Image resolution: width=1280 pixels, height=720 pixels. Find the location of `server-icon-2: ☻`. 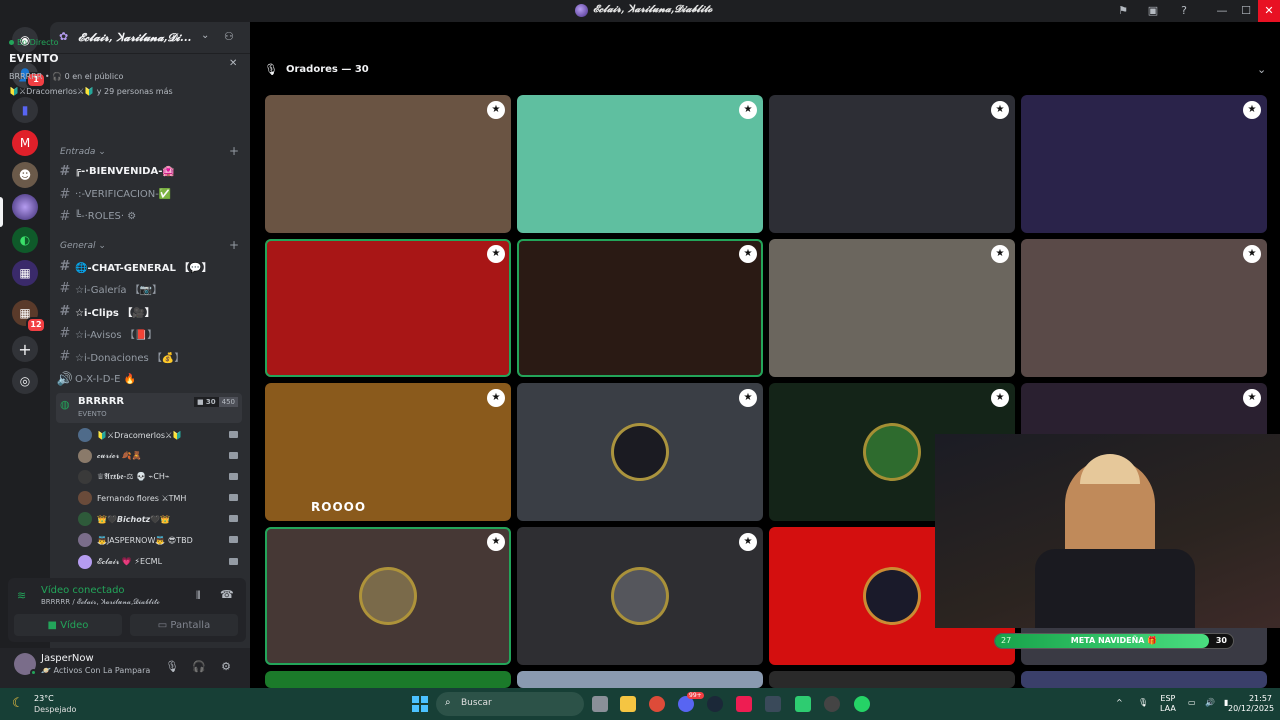

server-icon-2: ☻ is located at coordinates (25, 175).